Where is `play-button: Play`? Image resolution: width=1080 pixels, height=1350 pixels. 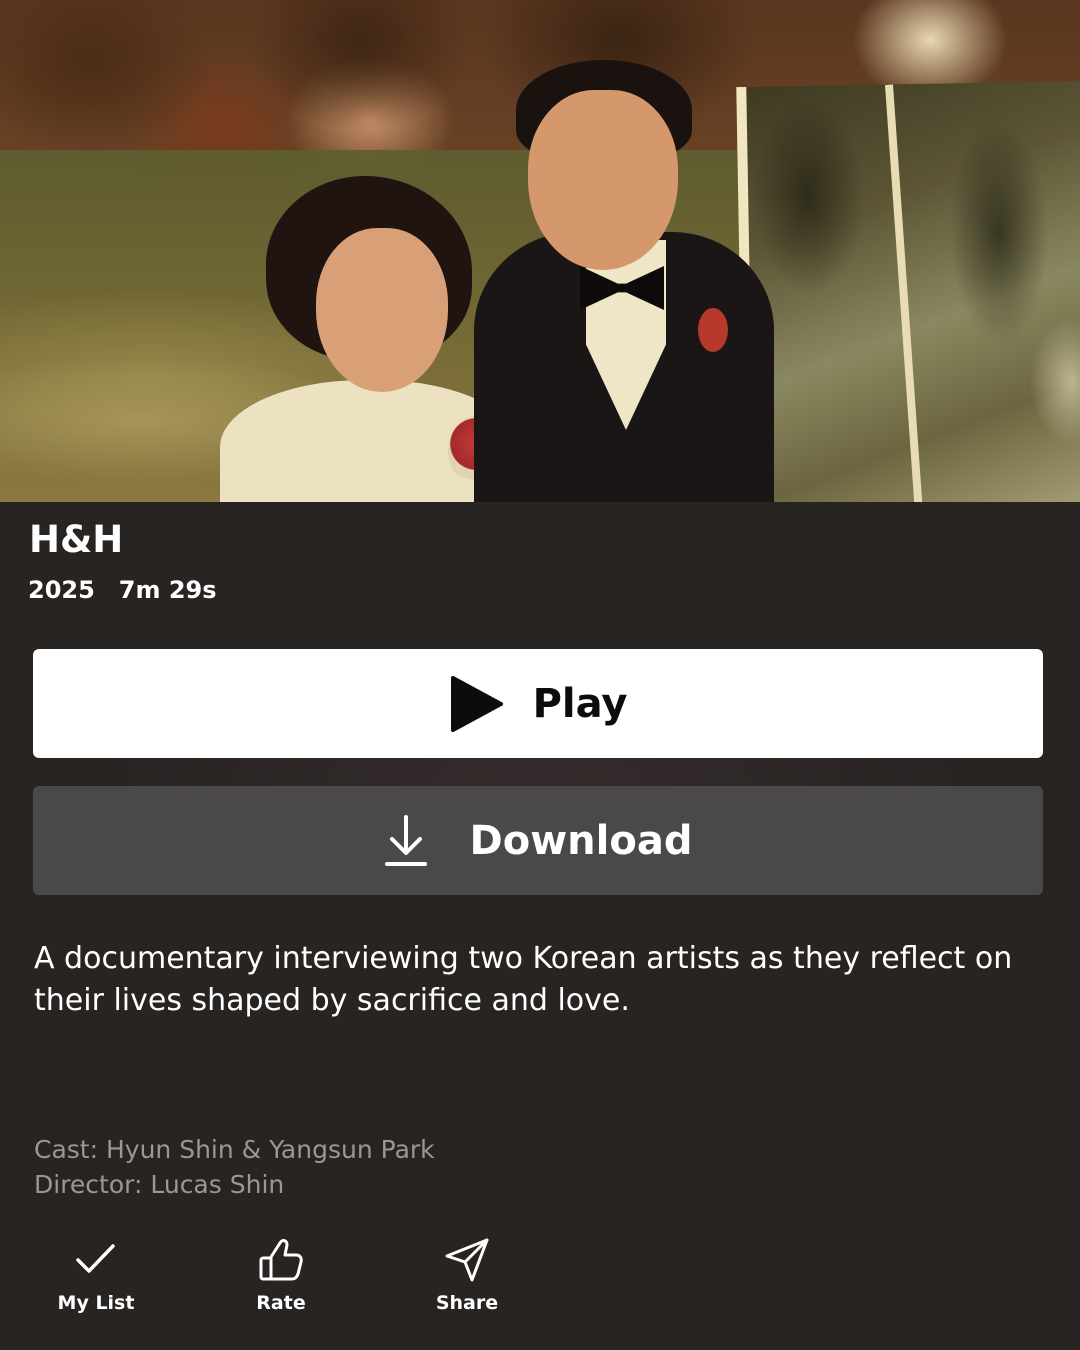 play-button: Play is located at coordinates (538, 703).